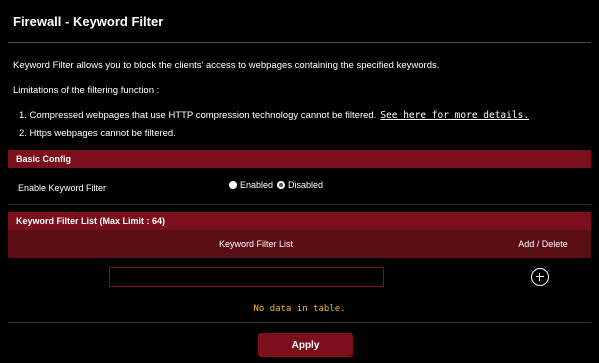 This screenshot has height=363, width=599. I want to click on title-divider, so click(299, 42).